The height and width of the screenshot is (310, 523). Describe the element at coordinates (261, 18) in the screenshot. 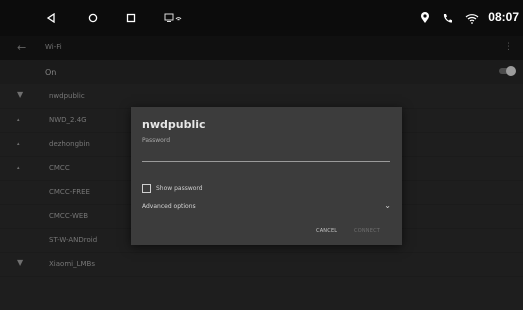

I see `status-bar: 08:07` at that location.